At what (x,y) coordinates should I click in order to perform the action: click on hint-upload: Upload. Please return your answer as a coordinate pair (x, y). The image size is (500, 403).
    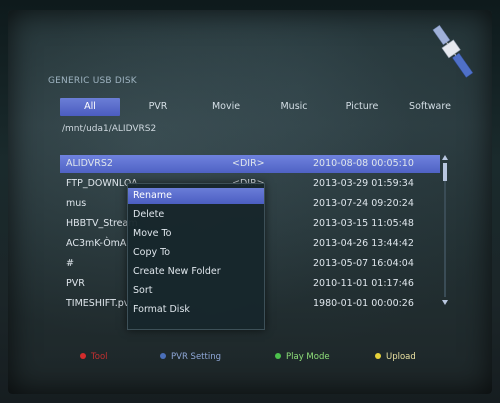
    Looking at the image, I should click on (395, 357).